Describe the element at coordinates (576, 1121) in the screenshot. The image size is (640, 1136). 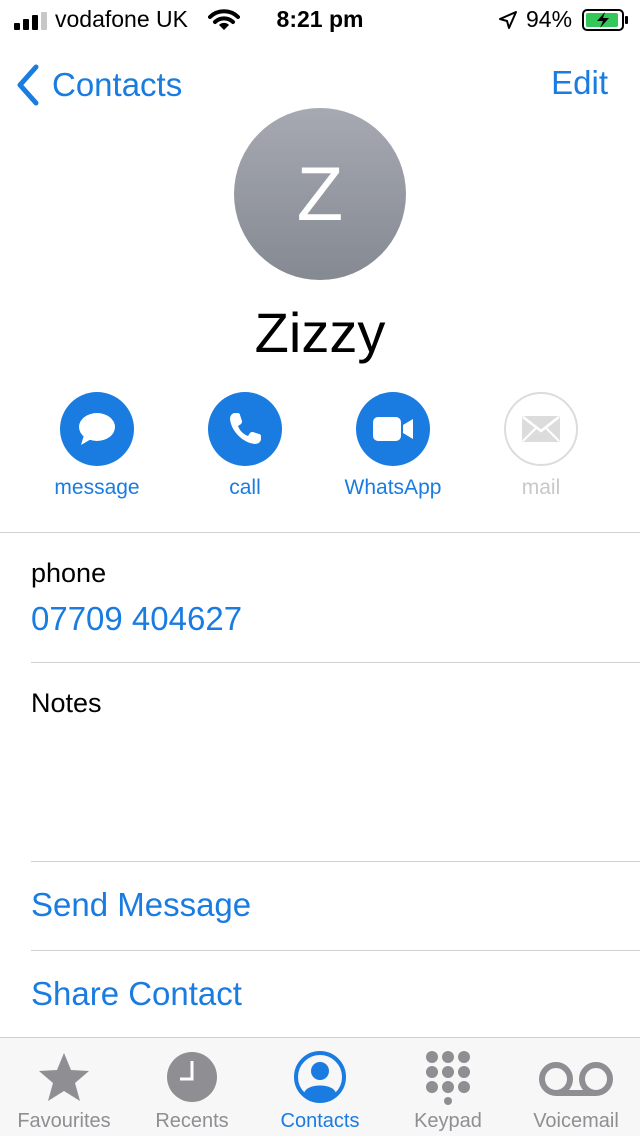
I see `tab-voicemail-label: Voicemail` at that location.